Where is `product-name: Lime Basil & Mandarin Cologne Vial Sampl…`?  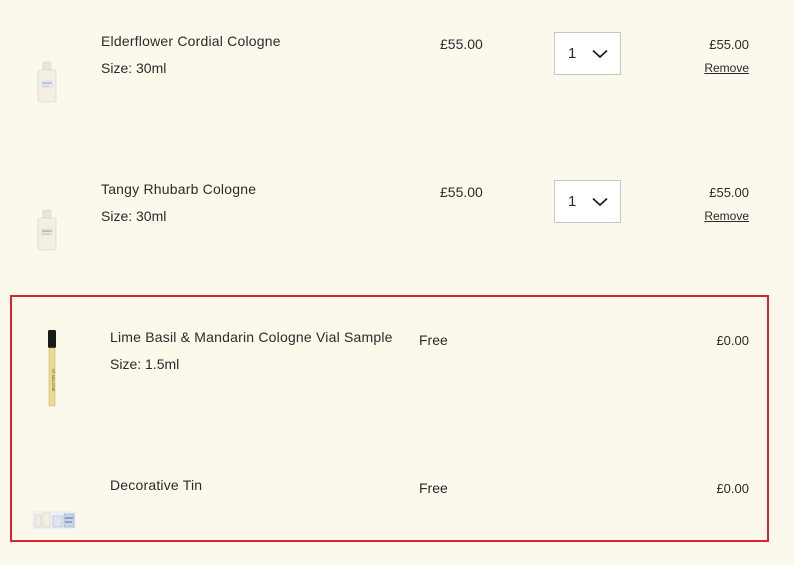
product-name: Lime Basil & Mandarin Cologne Vial Sampl… is located at coordinates (251, 337).